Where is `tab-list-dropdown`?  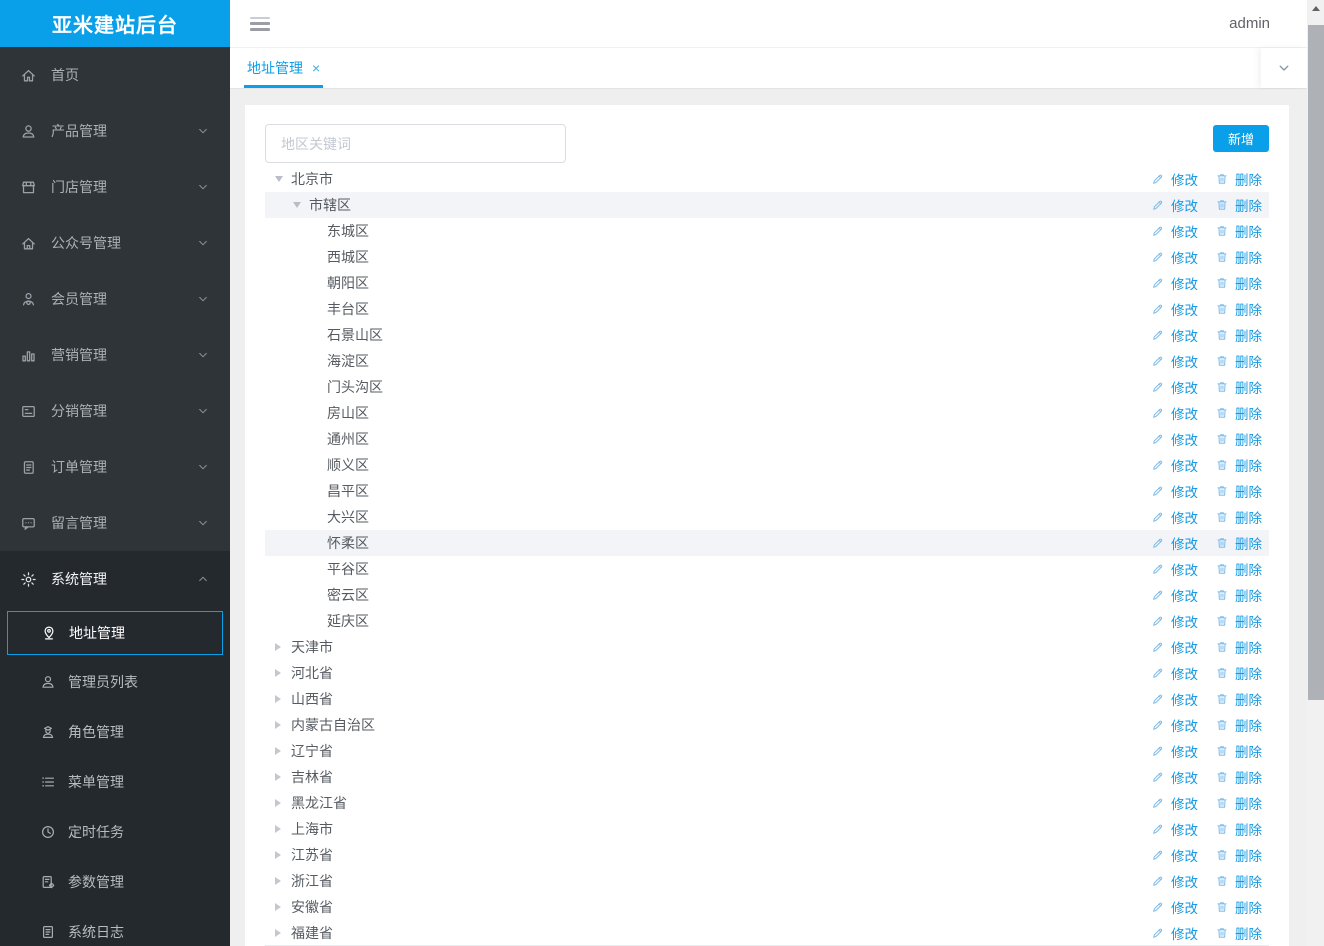
tab-list-dropdown is located at coordinates (1284, 68).